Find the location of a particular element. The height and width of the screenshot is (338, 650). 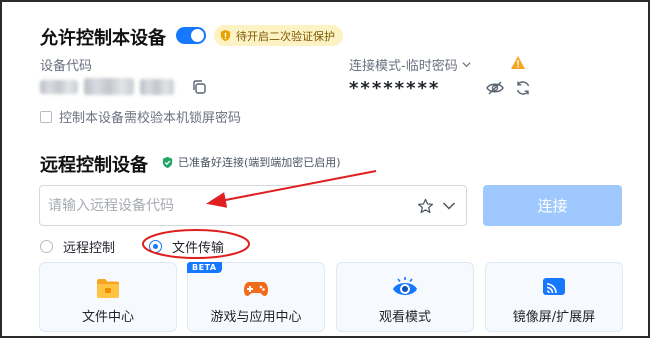

ready-status: 已准备好连接(端到端加密已启用) is located at coordinates (251, 162).